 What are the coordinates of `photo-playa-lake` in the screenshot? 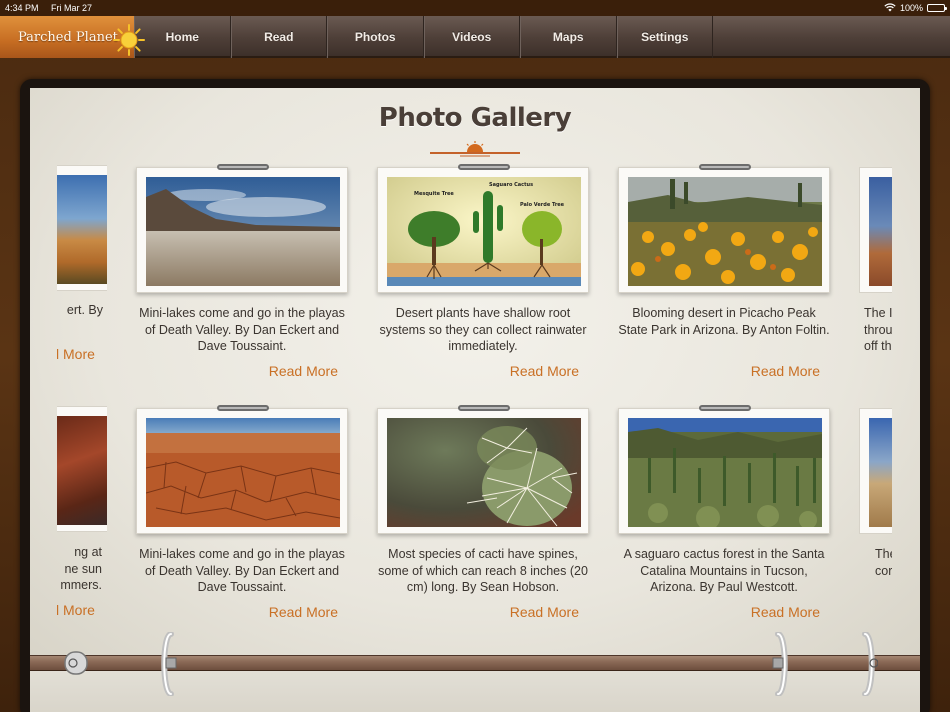 It's located at (243, 231).